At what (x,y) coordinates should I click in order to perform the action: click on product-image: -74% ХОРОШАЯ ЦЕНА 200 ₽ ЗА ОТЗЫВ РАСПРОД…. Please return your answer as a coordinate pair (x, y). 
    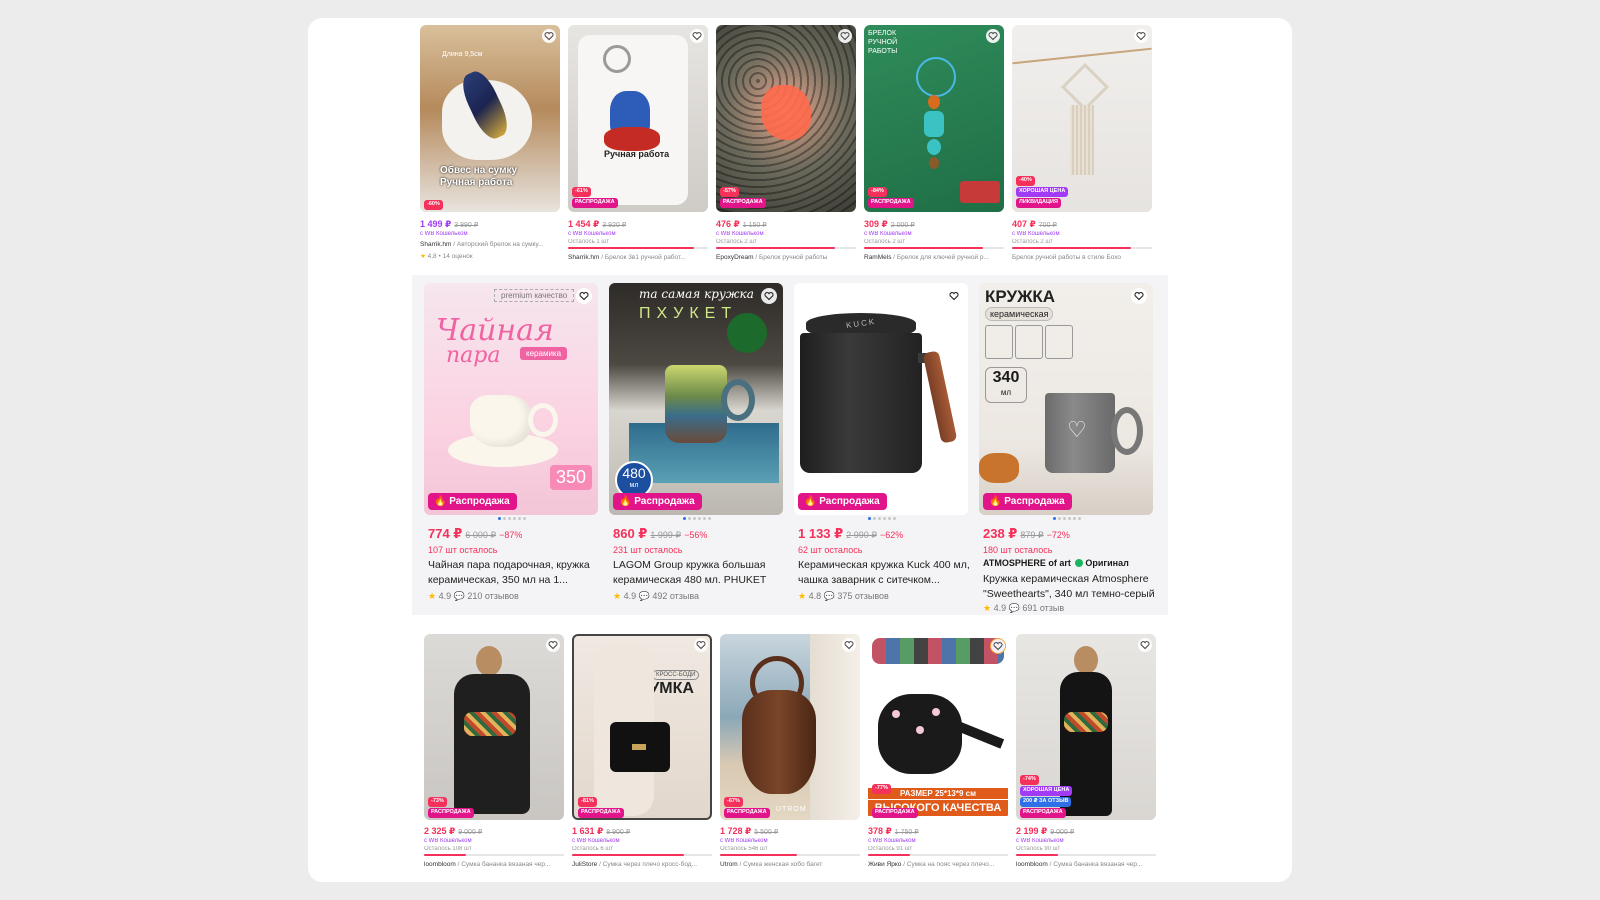
    Looking at the image, I should click on (1086, 727).